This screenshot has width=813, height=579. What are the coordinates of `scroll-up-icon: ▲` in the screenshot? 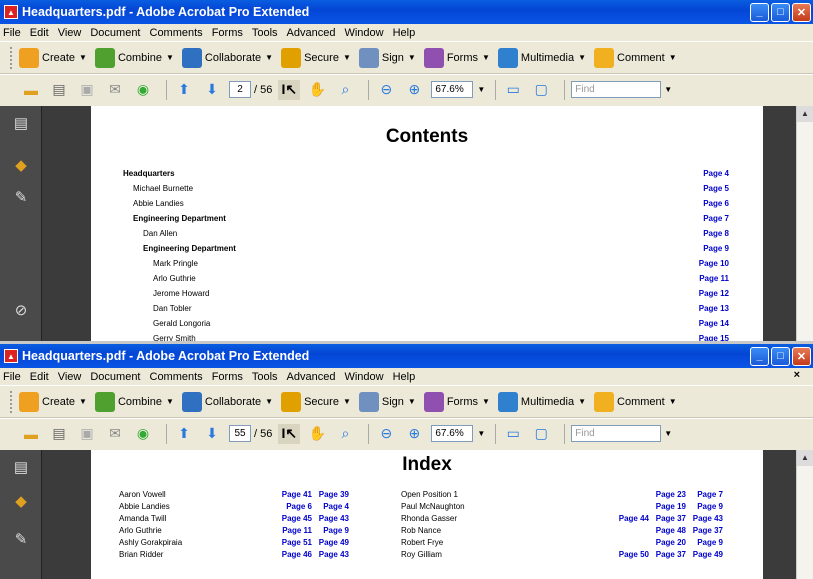 It's located at (805, 458).